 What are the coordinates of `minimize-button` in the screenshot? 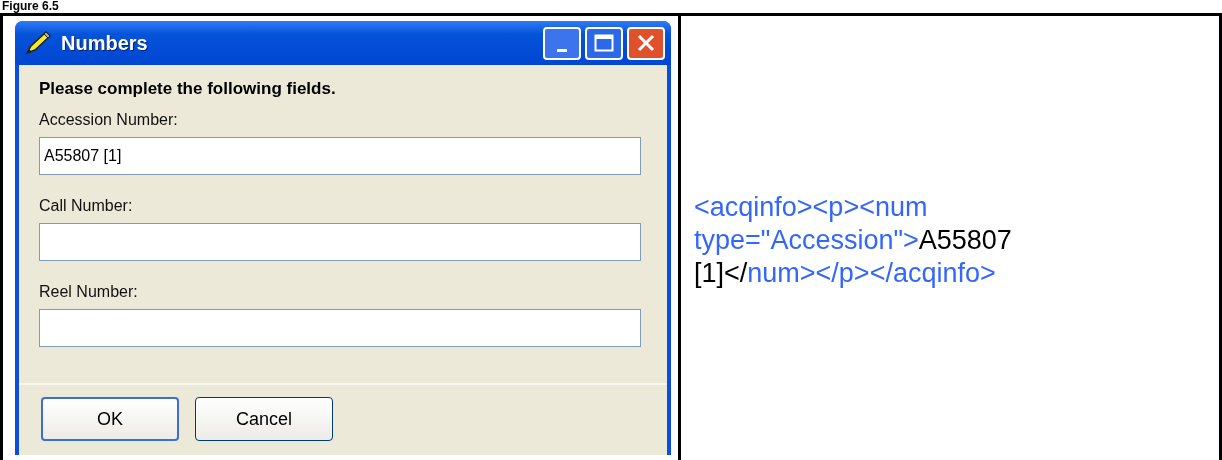 It's located at (562, 43).